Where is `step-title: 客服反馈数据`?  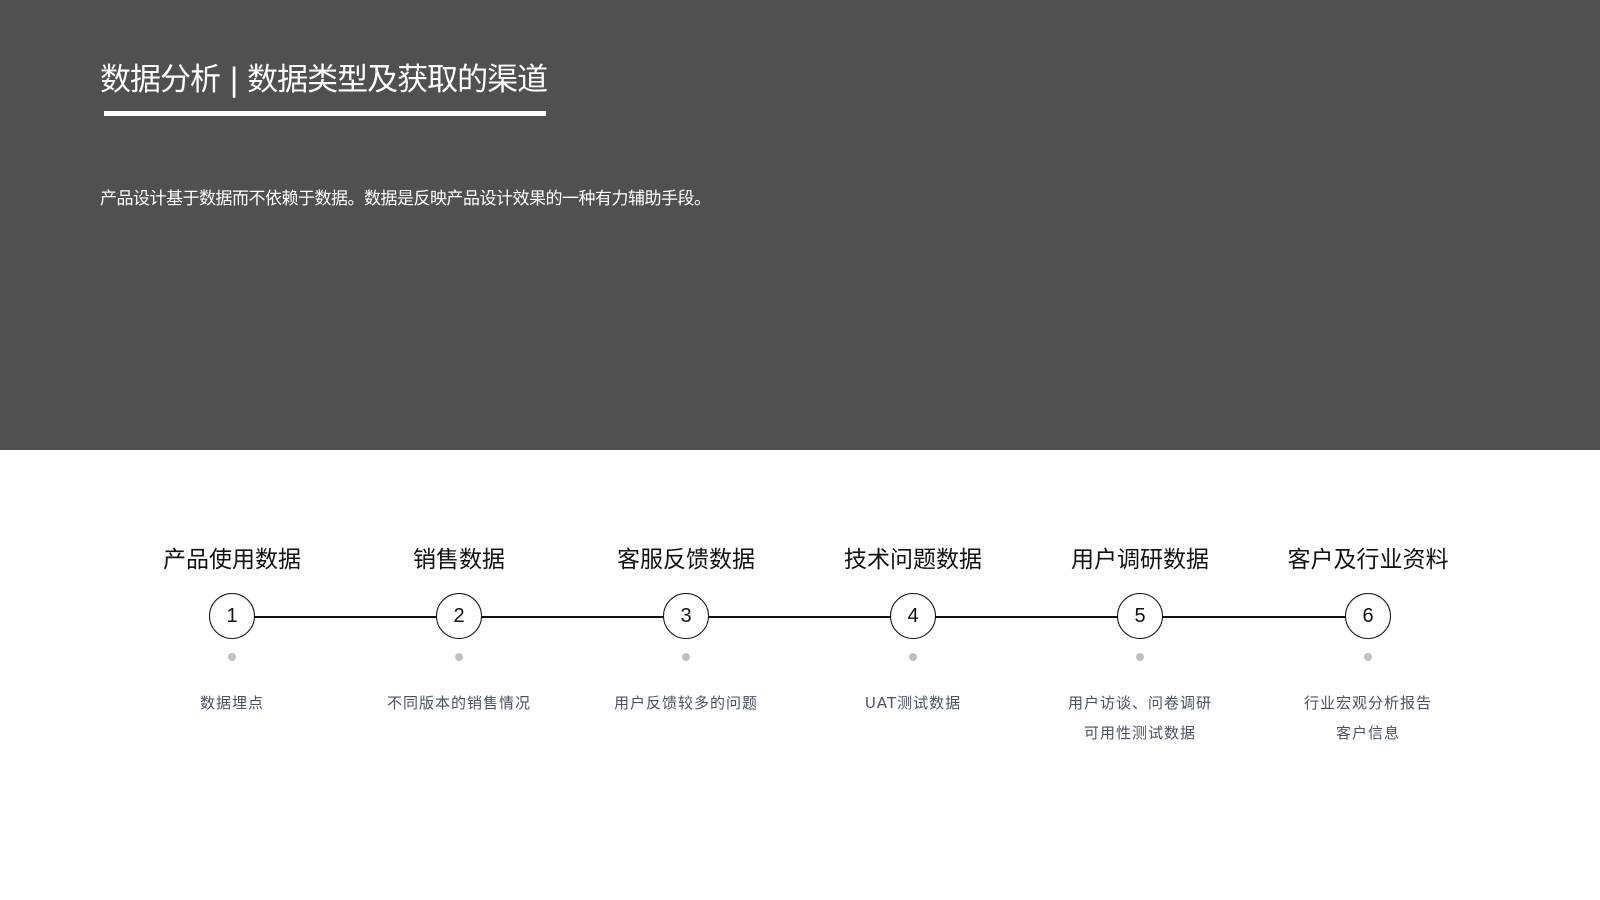 step-title: 客服反馈数据 is located at coordinates (686, 560).